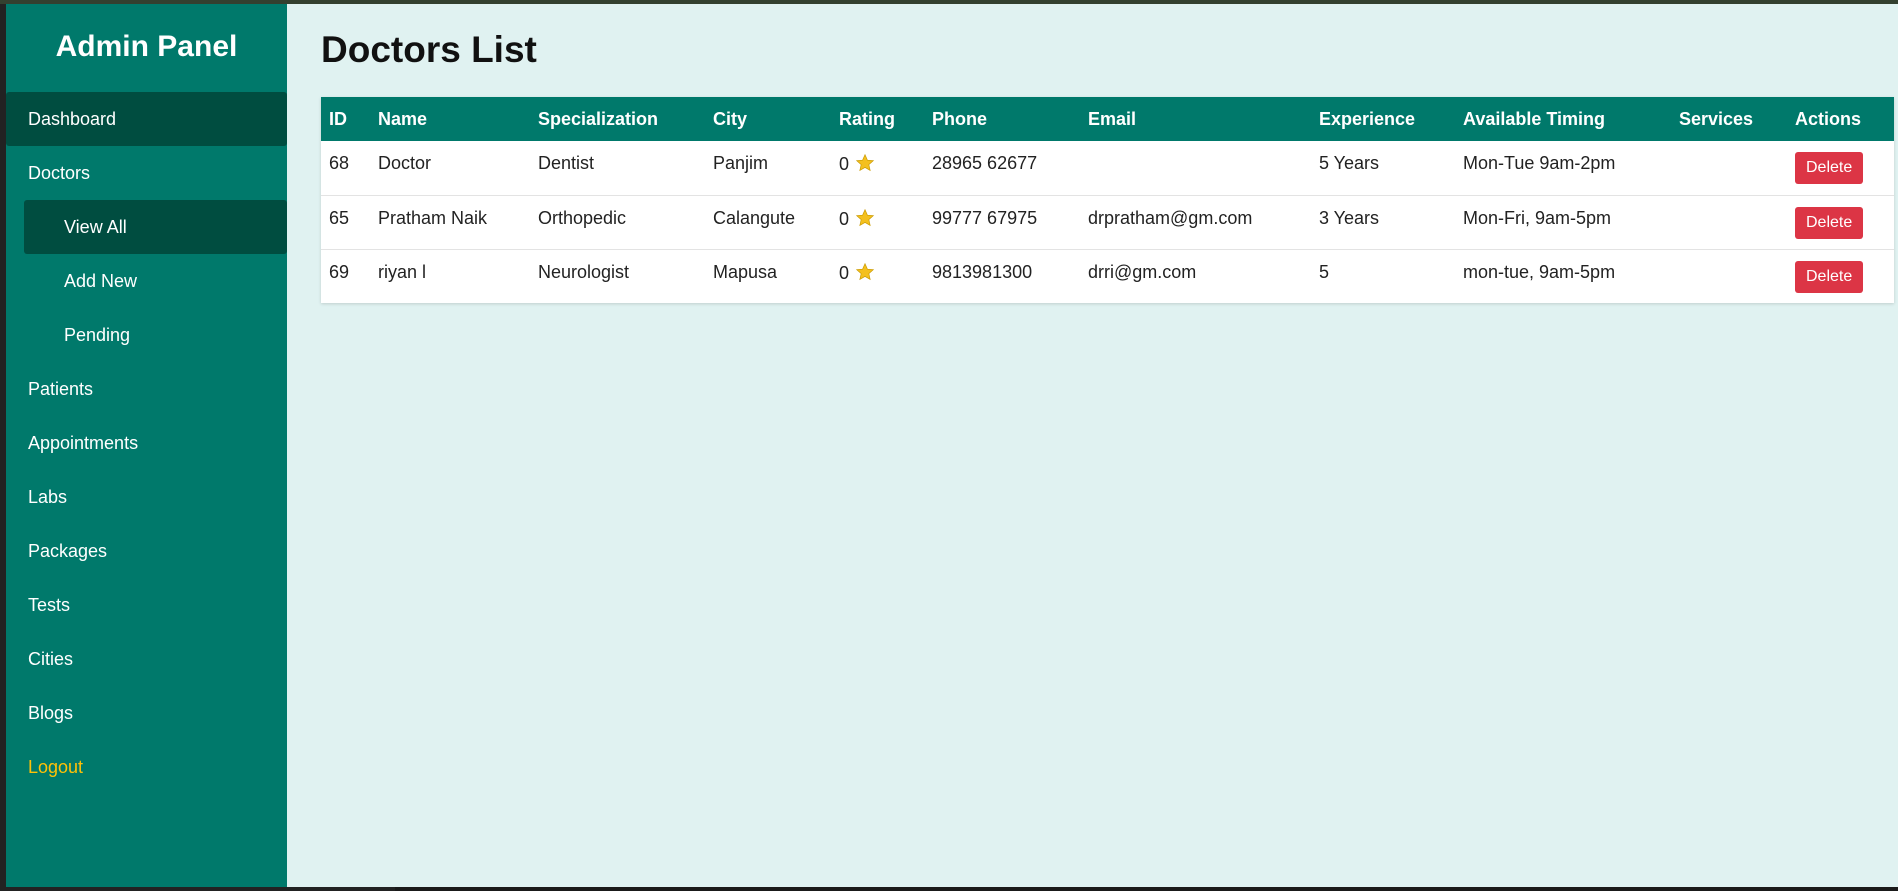 The image size is (1898, 891). I want to click on sidebar-item-appointments: Appointments, so click(146, 443).